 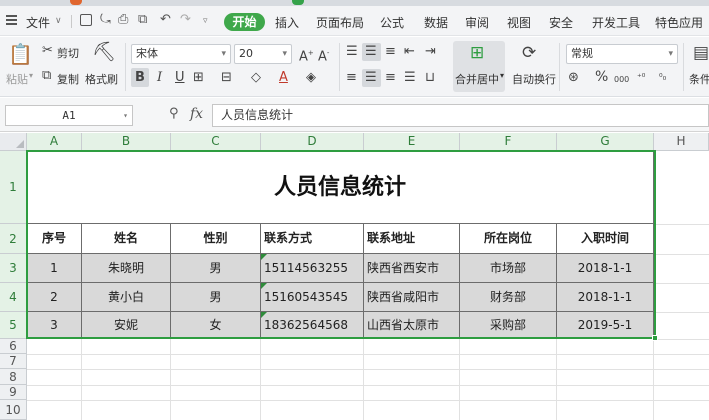 I want to click on row-header-4: 4, so click(x=13, y=297).